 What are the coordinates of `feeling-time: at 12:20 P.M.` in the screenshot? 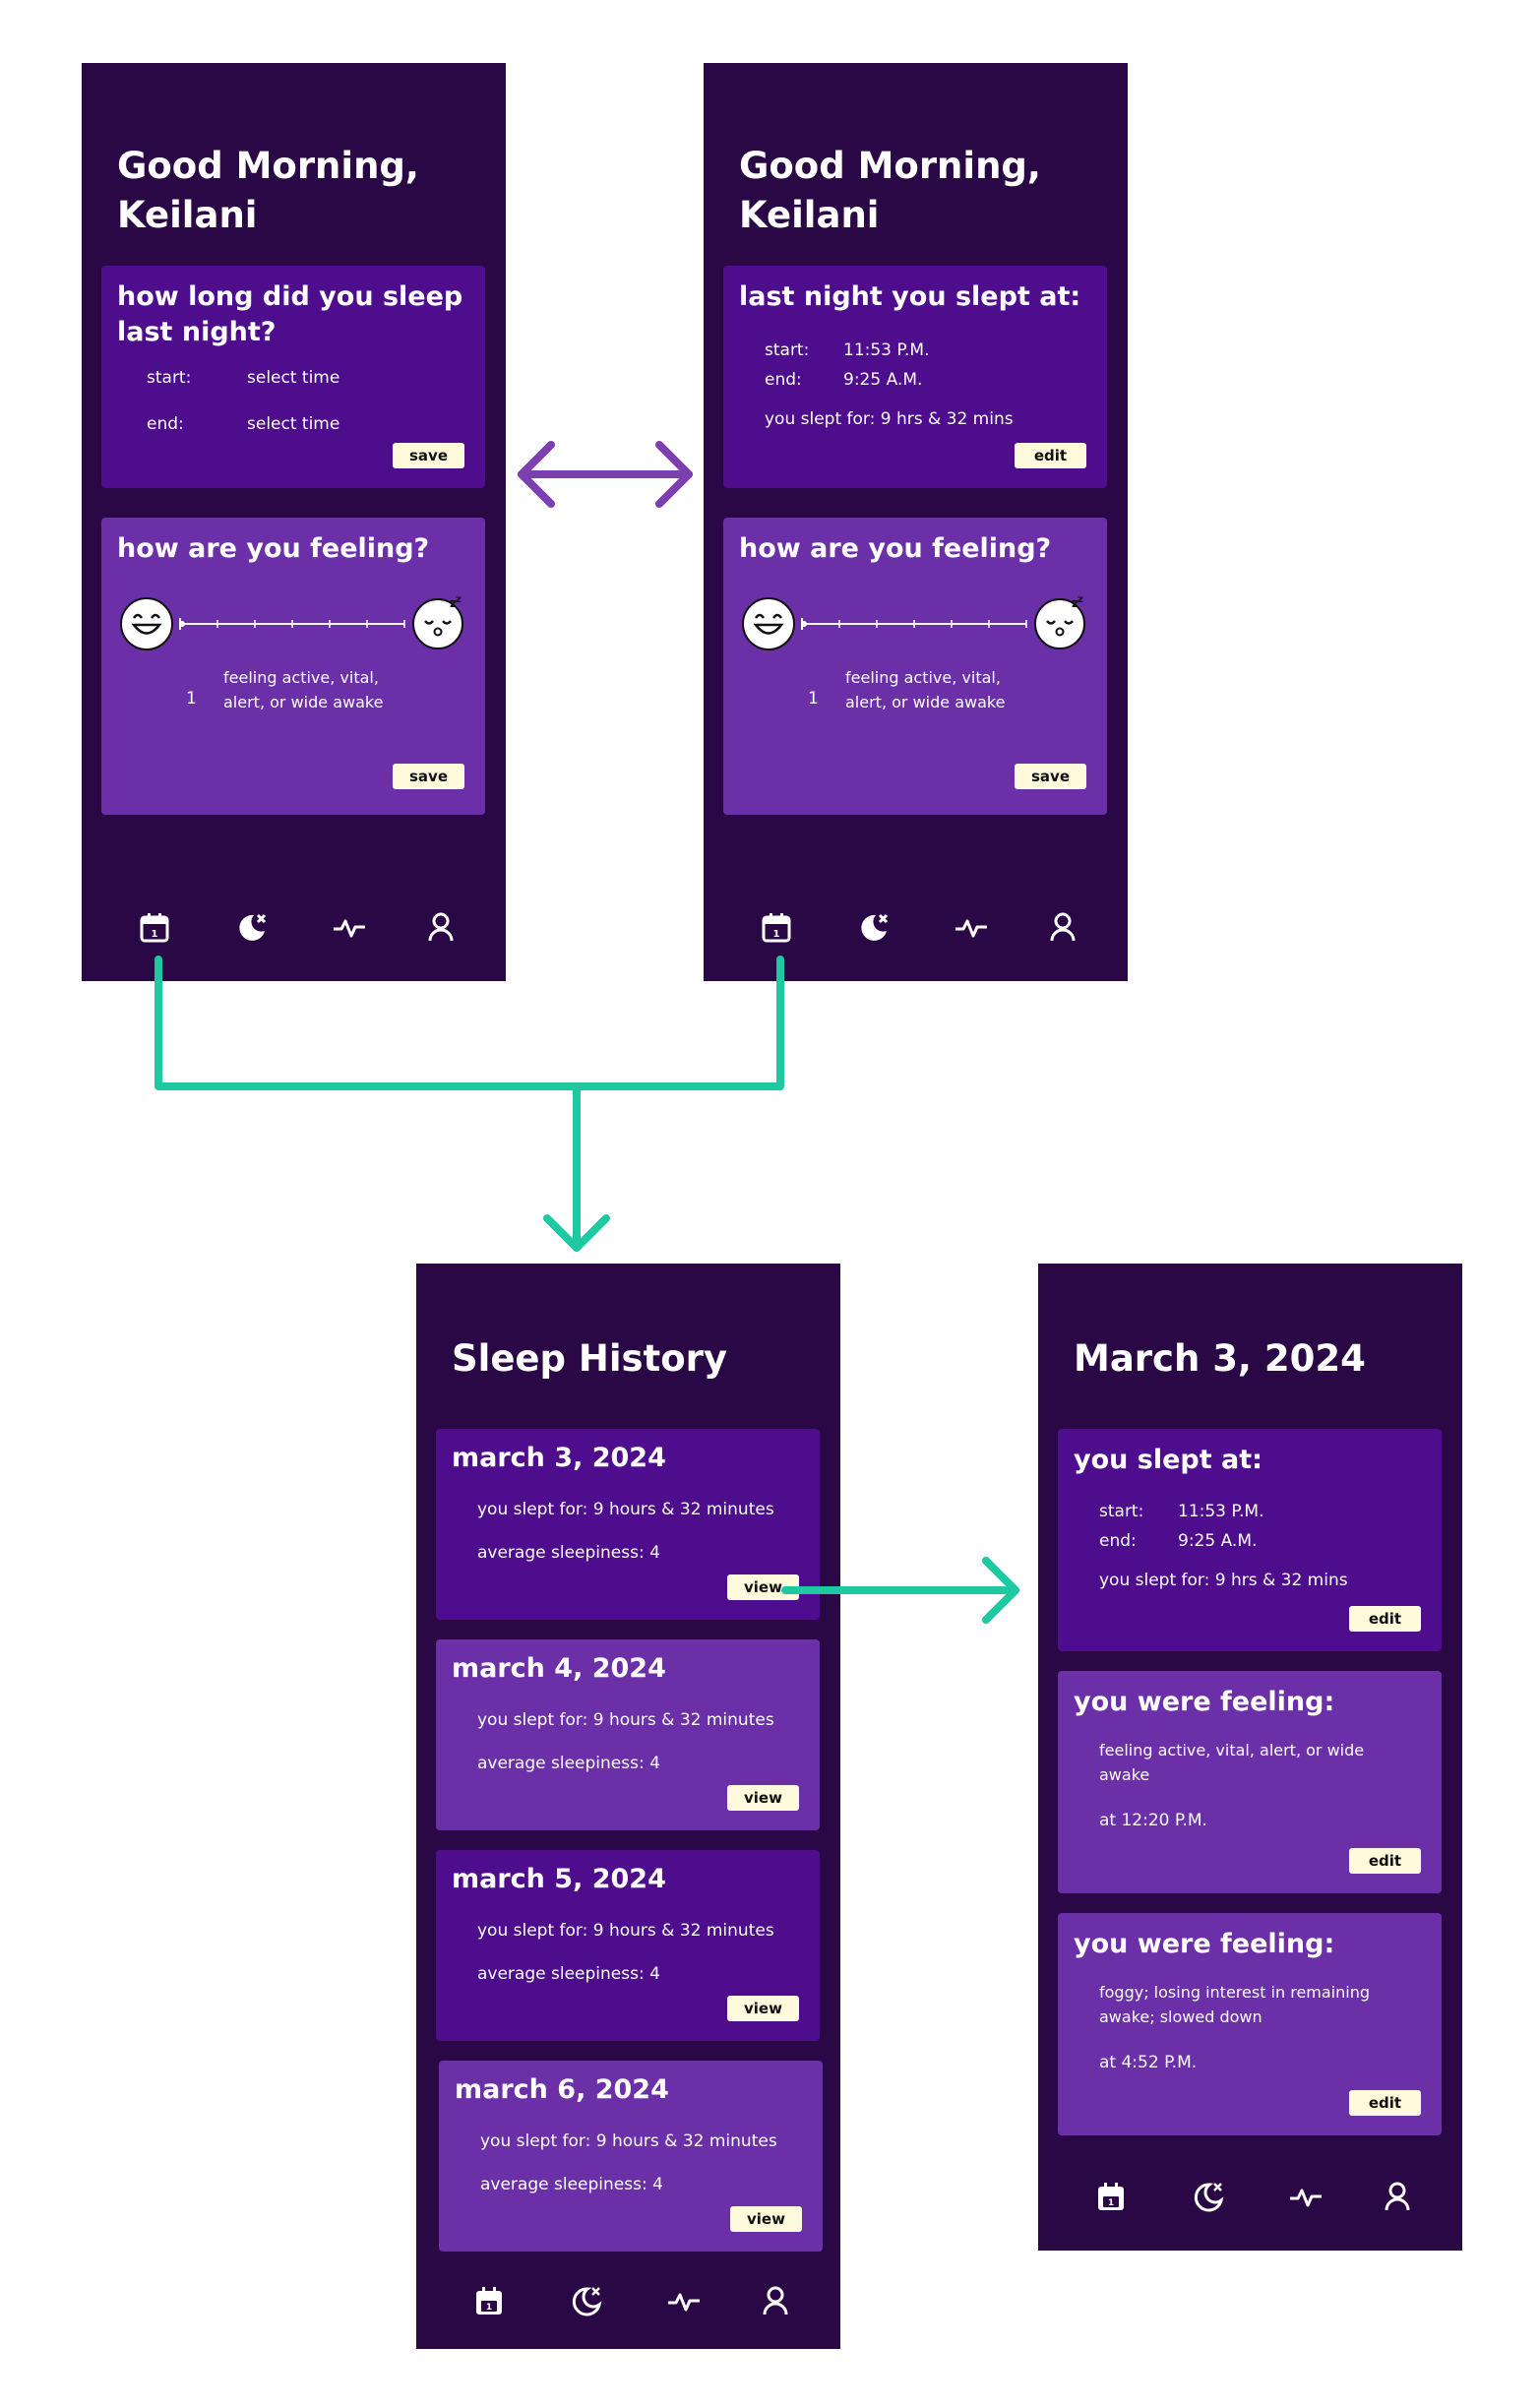 It's located at (1153, 1821).